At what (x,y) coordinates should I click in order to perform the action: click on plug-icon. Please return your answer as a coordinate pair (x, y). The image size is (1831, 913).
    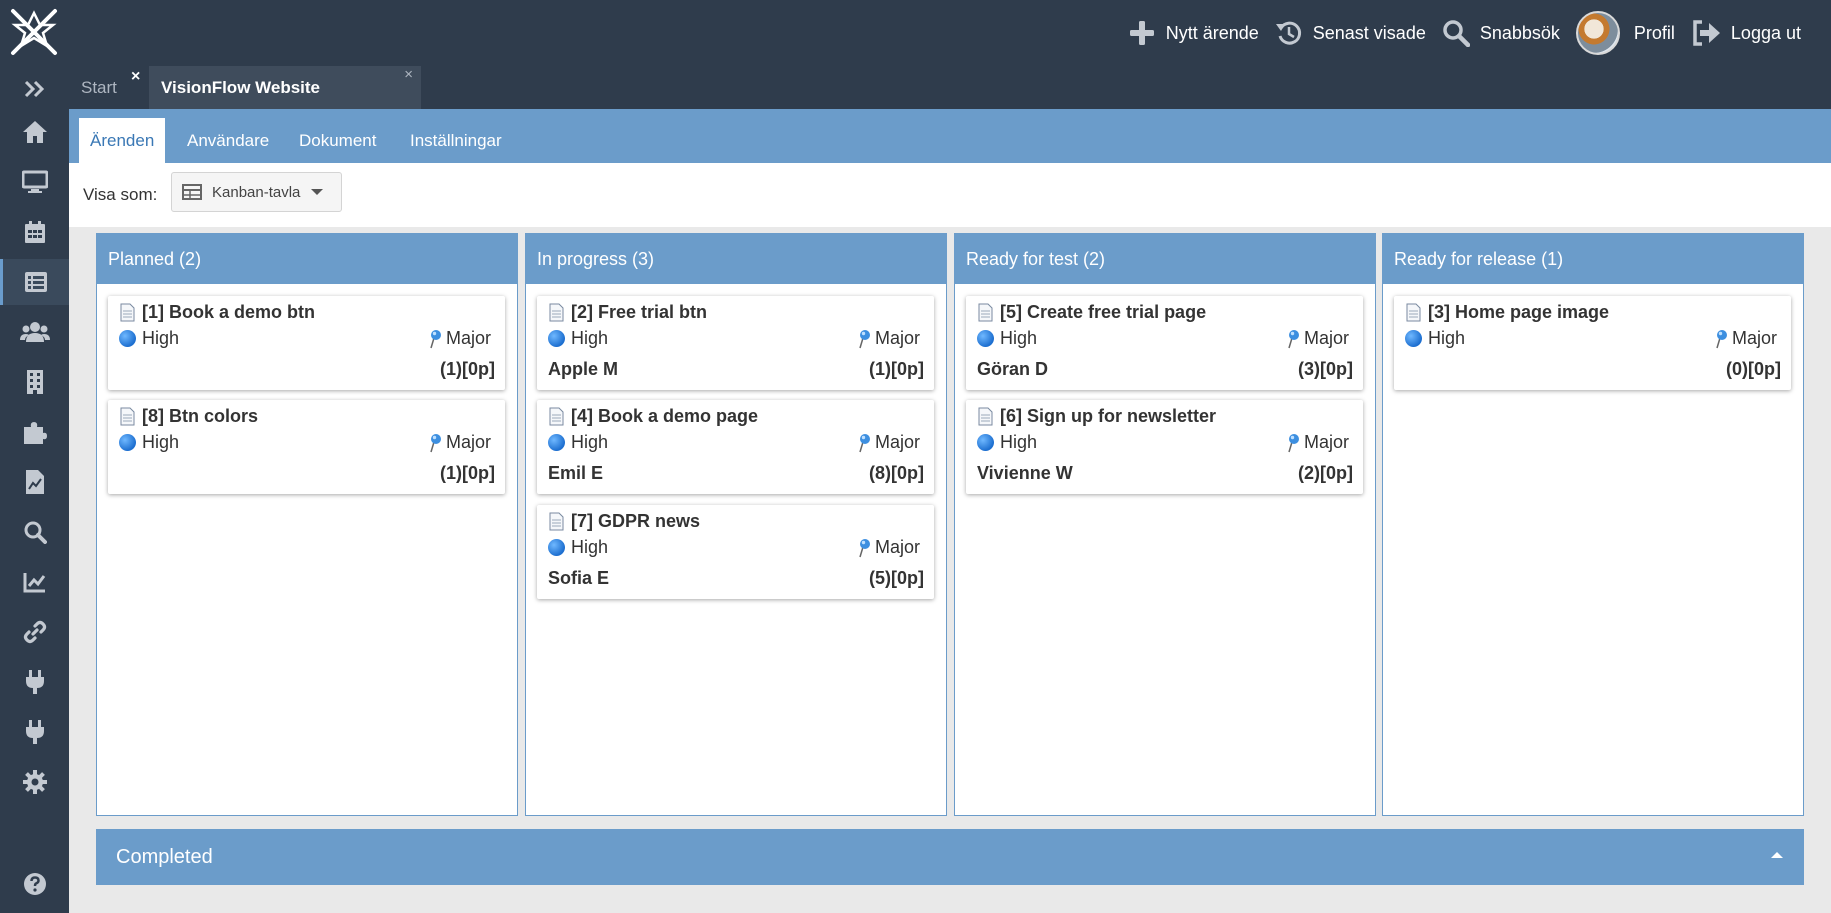
    Looking at the image, I should click on (34, 732).